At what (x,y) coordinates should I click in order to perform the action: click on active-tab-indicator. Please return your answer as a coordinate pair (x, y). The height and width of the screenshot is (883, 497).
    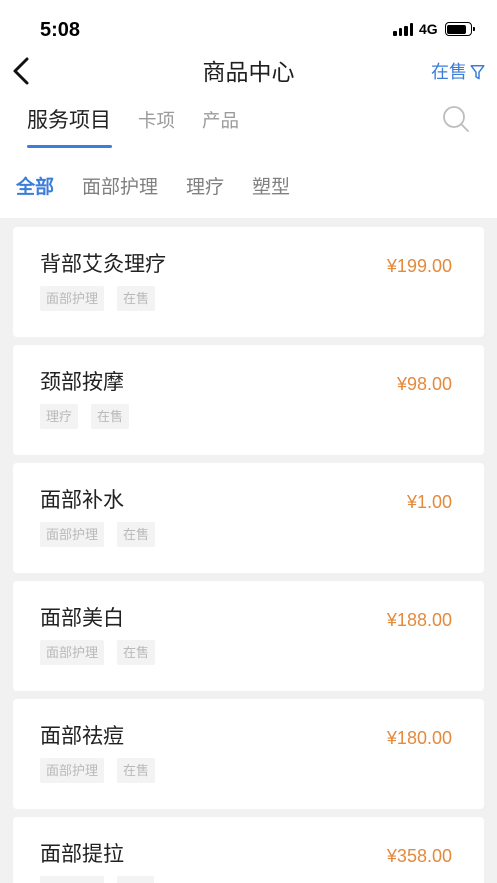
    Looking at the image, I should click on (69, 146).